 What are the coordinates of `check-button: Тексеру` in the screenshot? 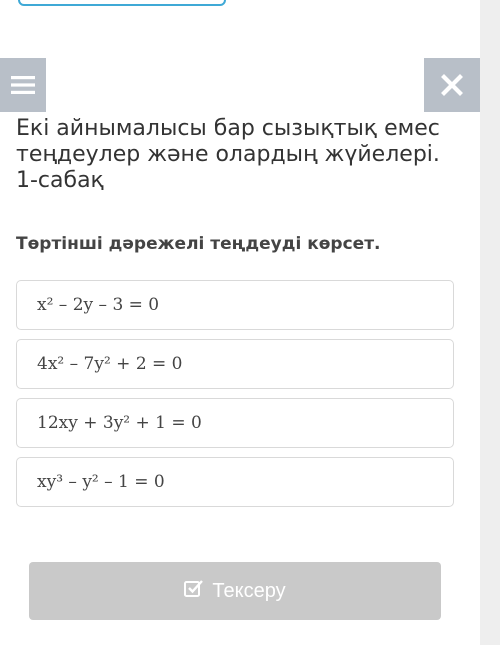 It's located at (235, 591).